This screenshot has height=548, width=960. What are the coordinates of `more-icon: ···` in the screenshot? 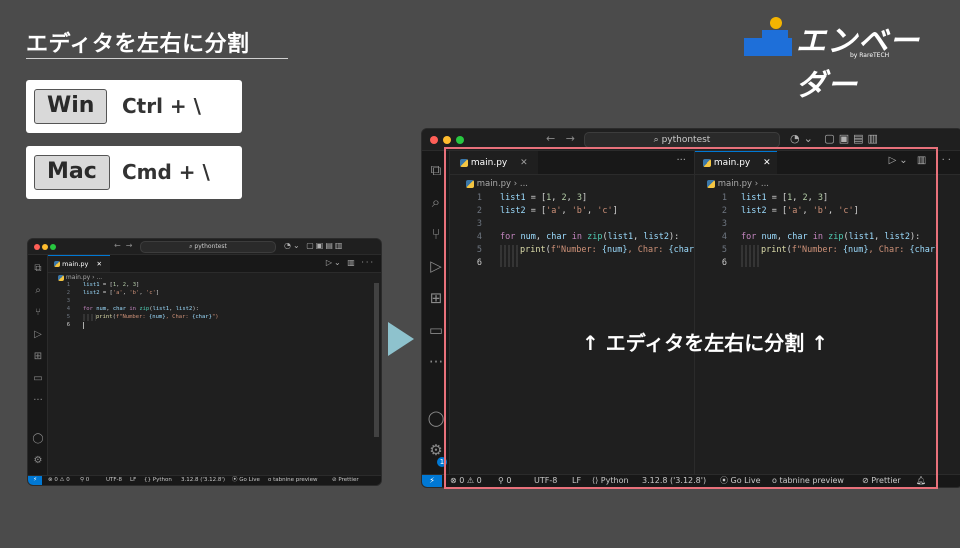 It's located at (38, 400).